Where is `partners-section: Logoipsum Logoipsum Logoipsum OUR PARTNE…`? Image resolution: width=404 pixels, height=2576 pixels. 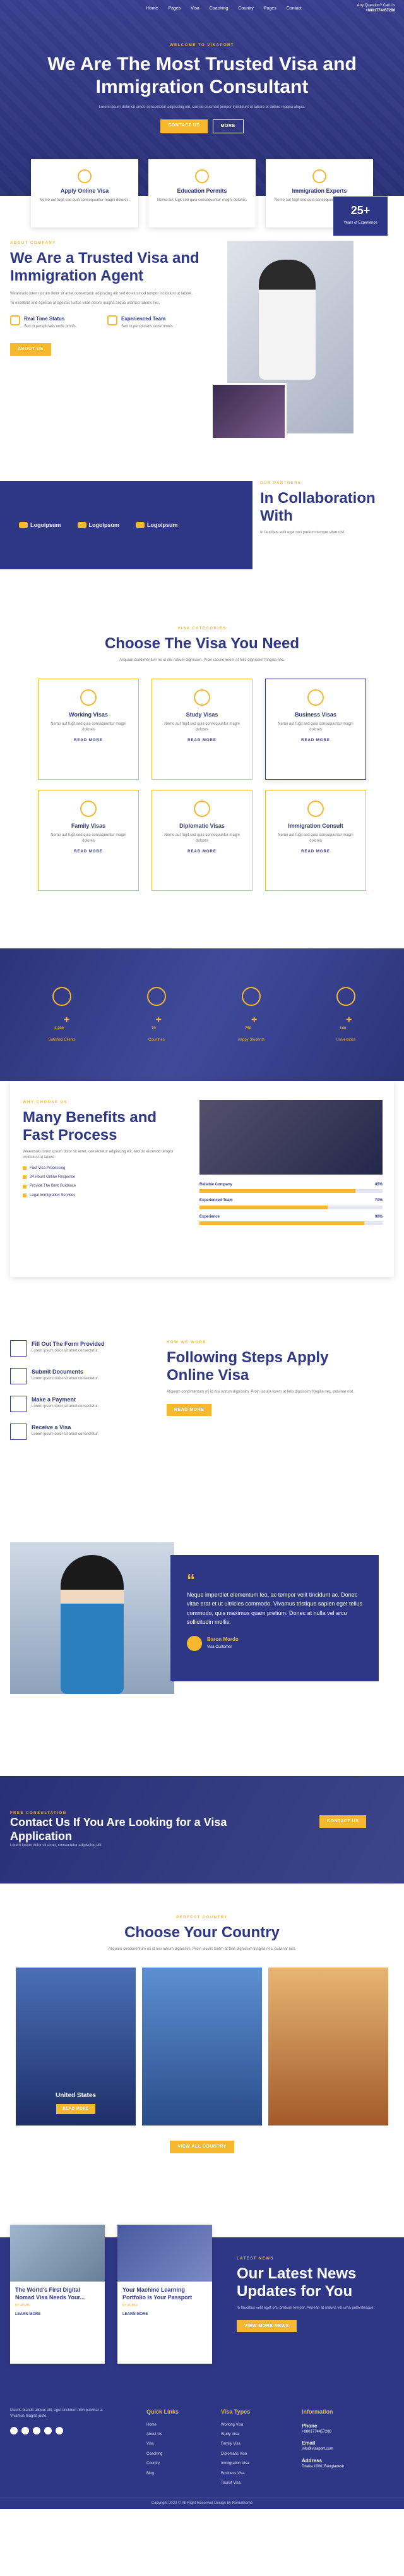 partners-section: Logoipsum Logoipsum Logoipsum OUR PARTNE… is located at coordinates (202, 525).